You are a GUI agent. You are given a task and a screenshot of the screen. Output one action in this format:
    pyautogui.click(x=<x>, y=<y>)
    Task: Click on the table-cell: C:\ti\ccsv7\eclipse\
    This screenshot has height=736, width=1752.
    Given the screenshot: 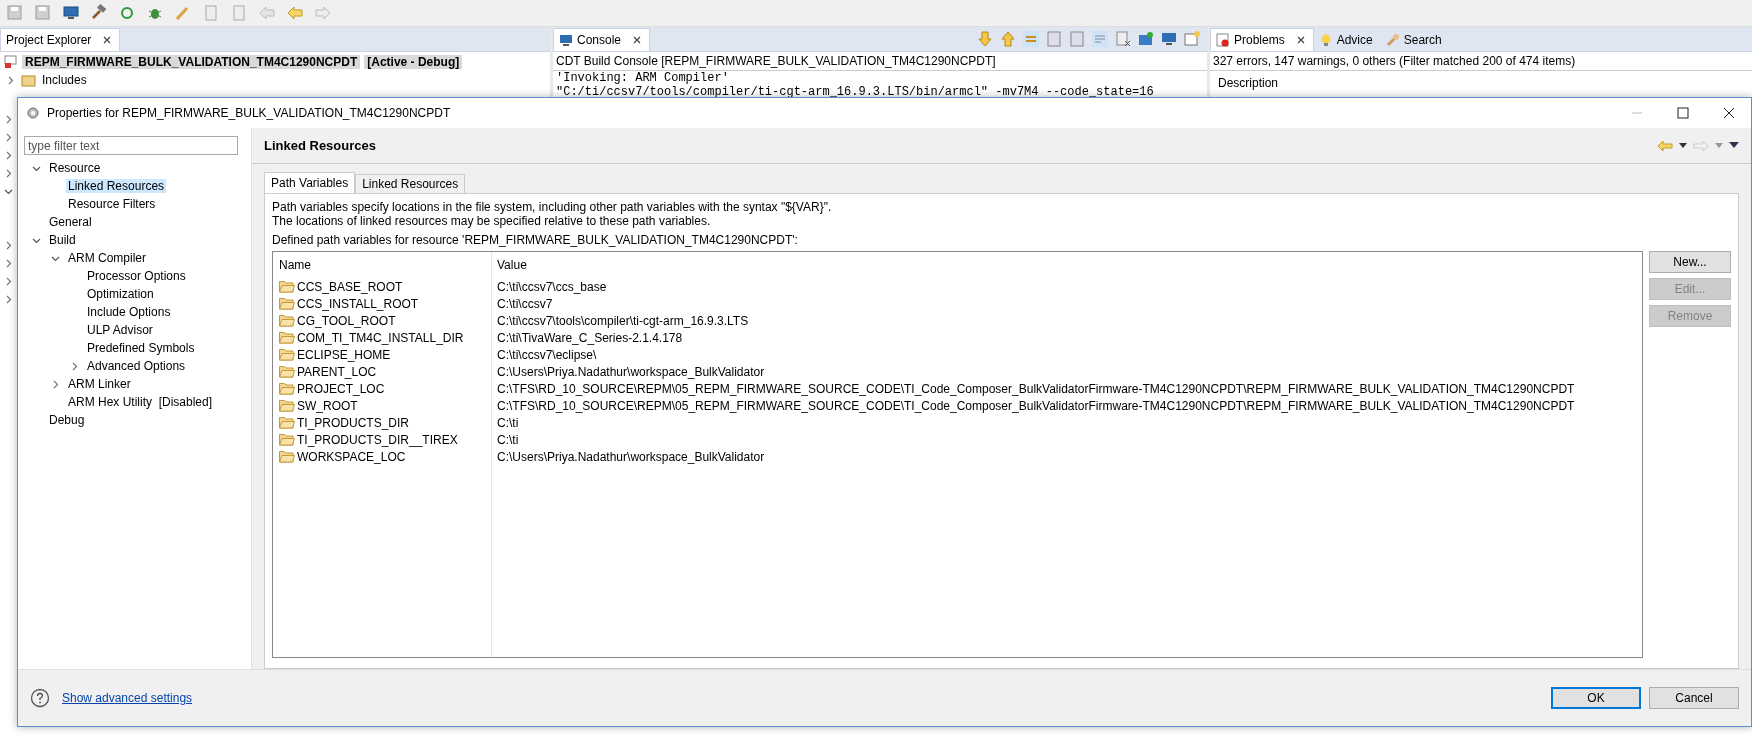 What is the action you would take?
    pyautogui.click(x=547, y=354)
    